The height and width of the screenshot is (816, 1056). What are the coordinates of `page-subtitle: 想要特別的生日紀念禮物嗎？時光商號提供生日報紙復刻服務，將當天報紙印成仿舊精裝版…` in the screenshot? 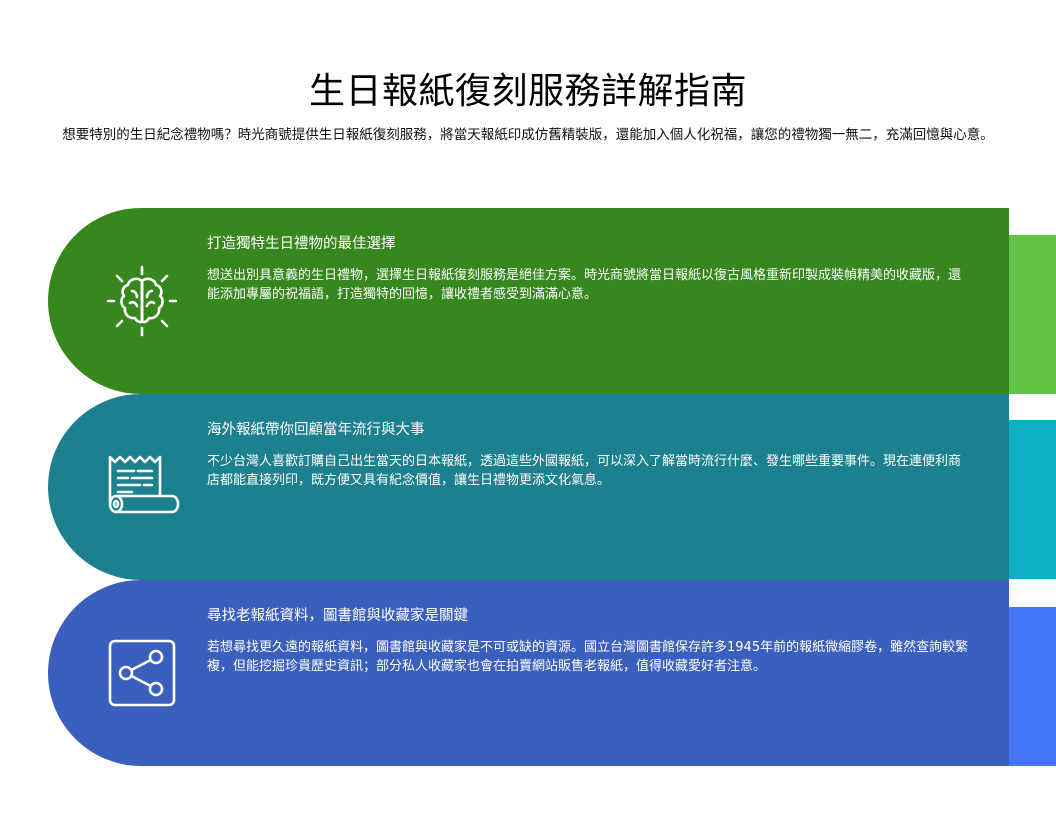 It's located at (528, 134).